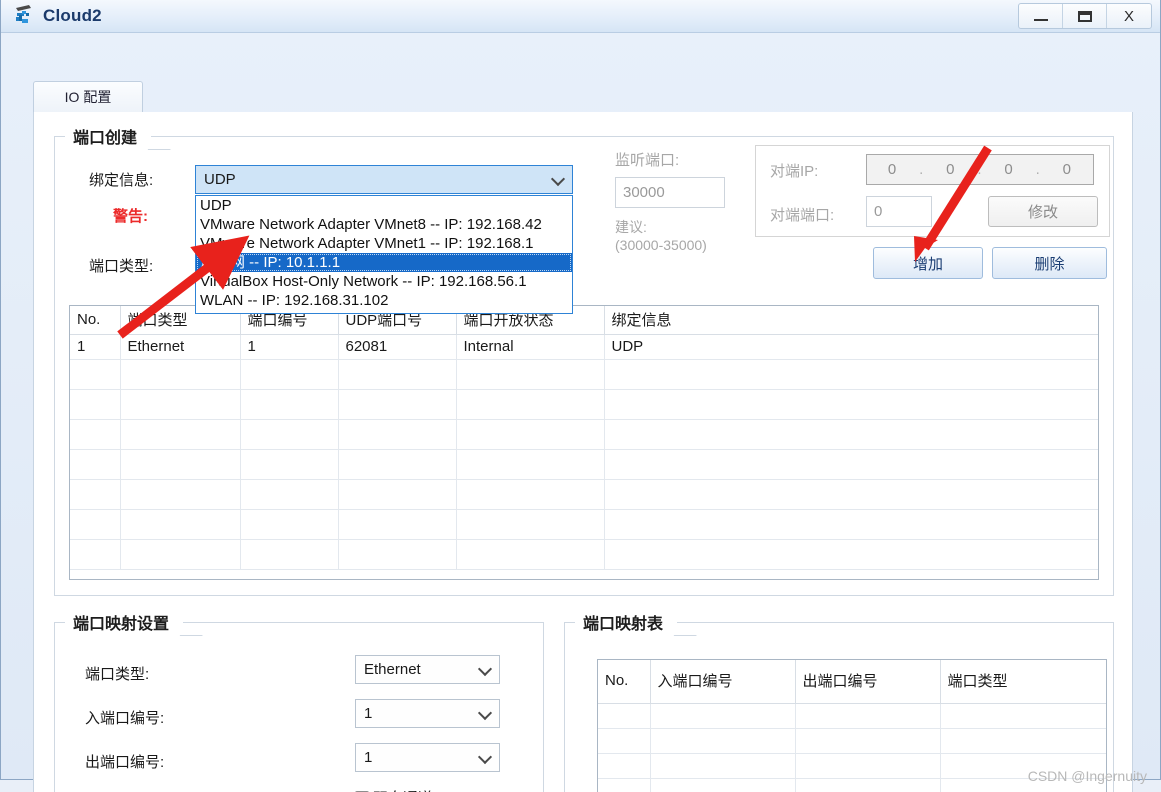  I want to click on cell-open-state: Internal, so click(530, 347).